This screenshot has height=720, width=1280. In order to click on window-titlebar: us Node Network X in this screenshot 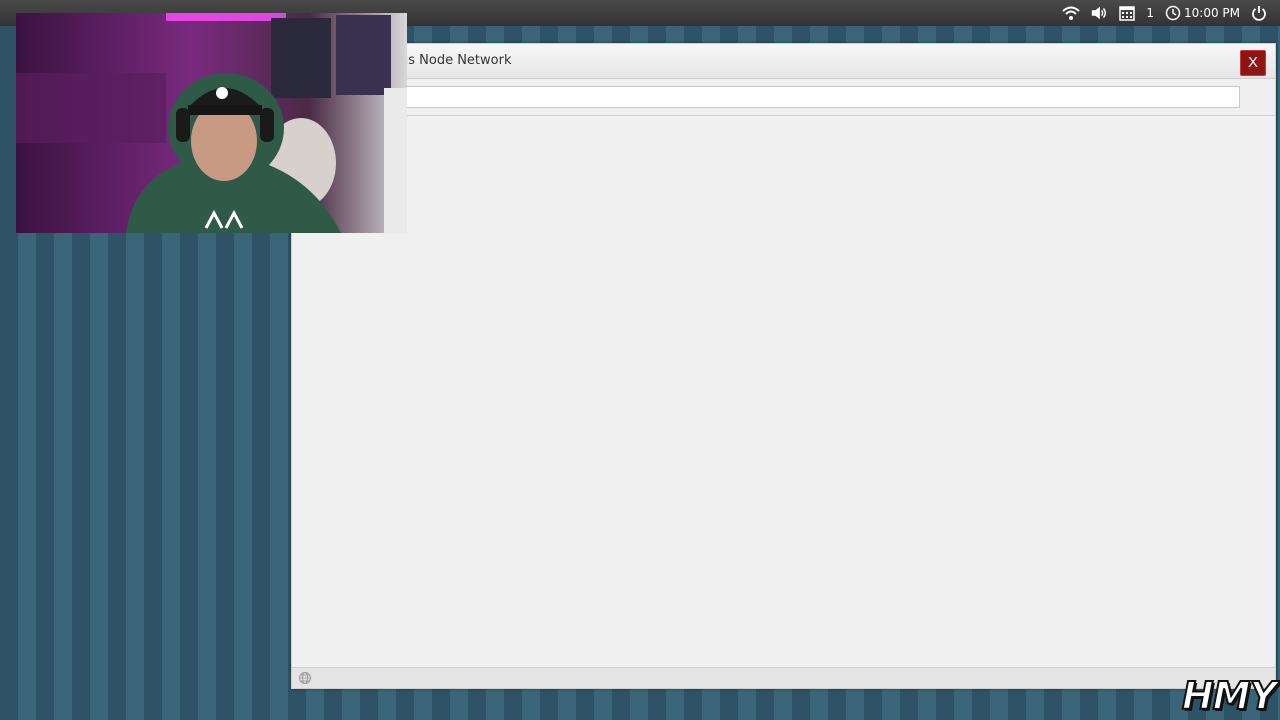, I will do `click(783, 61)`.